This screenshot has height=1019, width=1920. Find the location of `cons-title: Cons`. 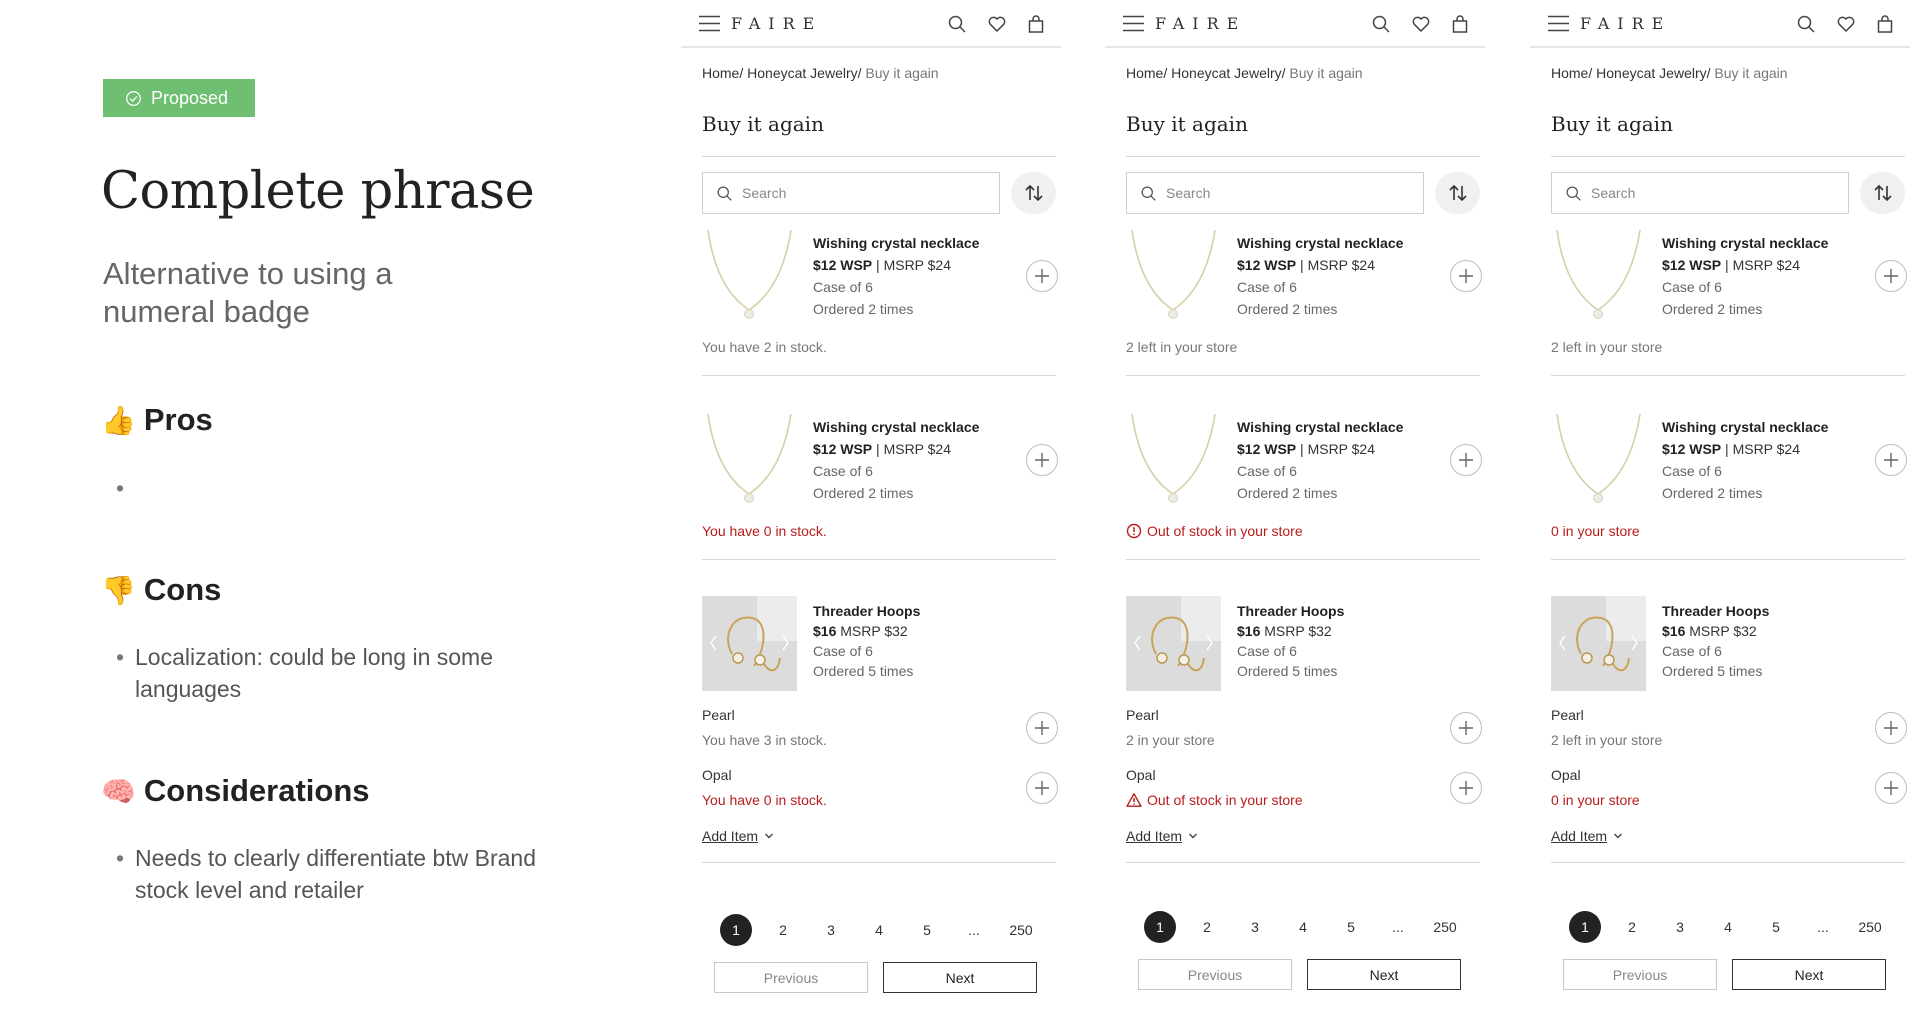

cons-title: Cons is located at coordinates (182, 589).